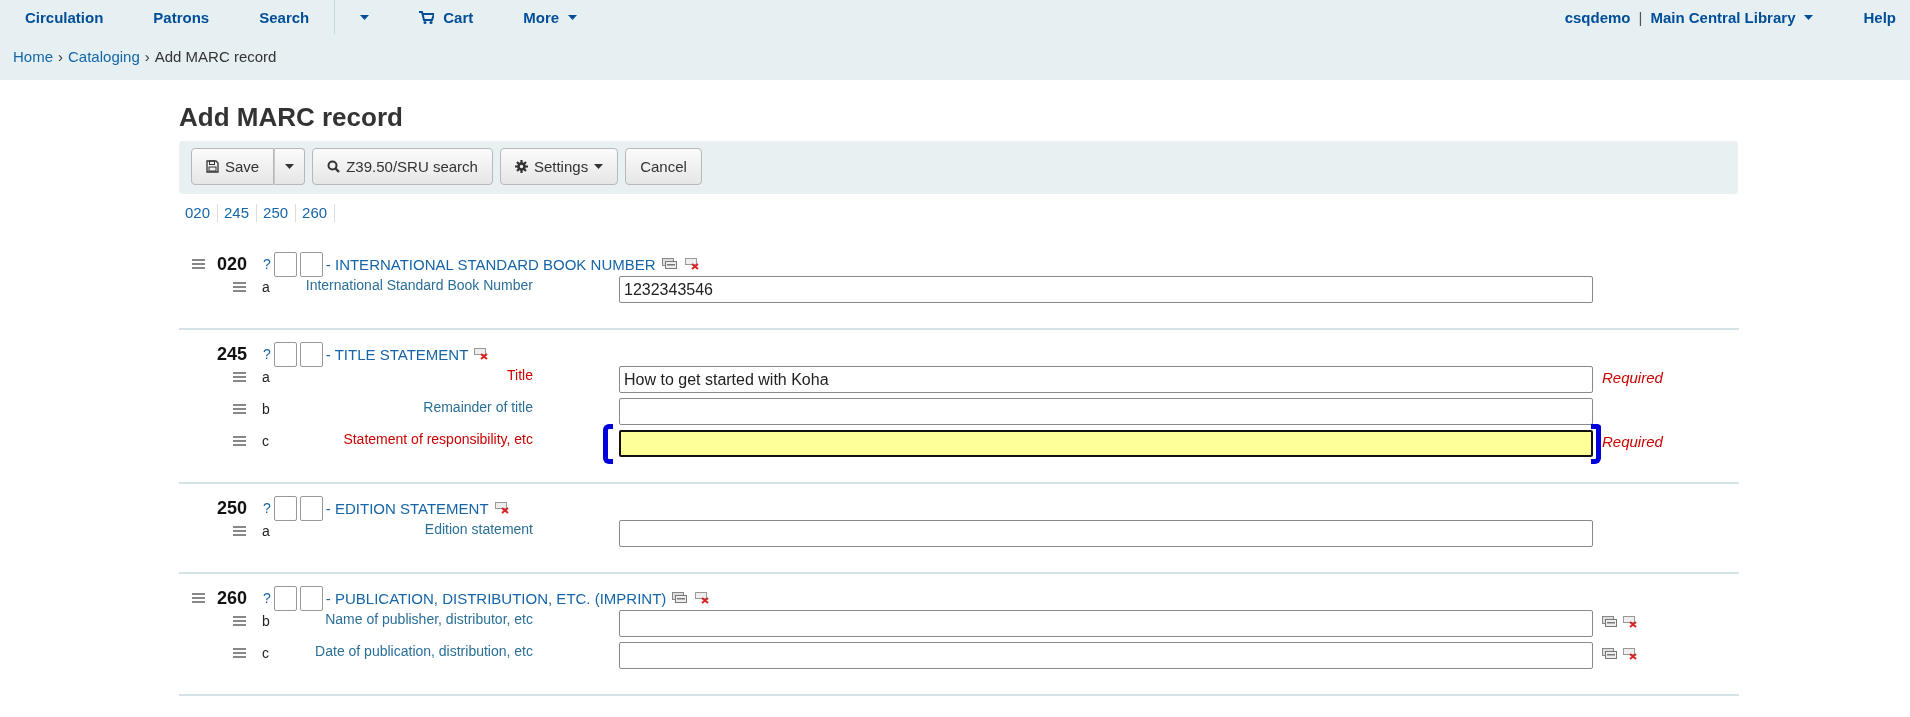 The image size is (1910, 717). I want to click on z3950-search-button: Z39.50/SRU search, so click(402, 166).